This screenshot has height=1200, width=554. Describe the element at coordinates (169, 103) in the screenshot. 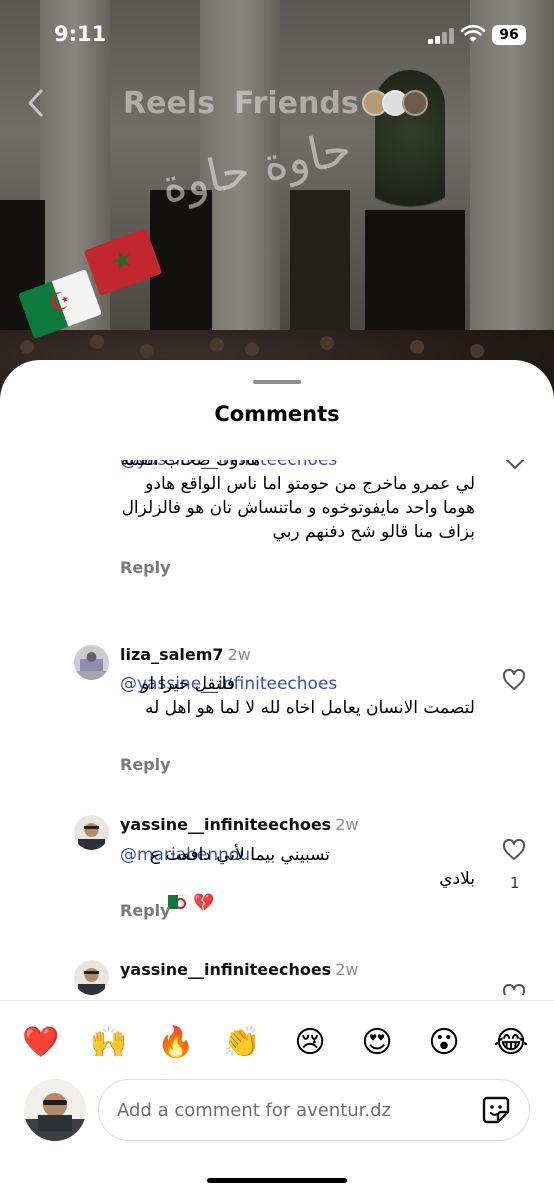

I see `tab-reels: Reels` at that location.